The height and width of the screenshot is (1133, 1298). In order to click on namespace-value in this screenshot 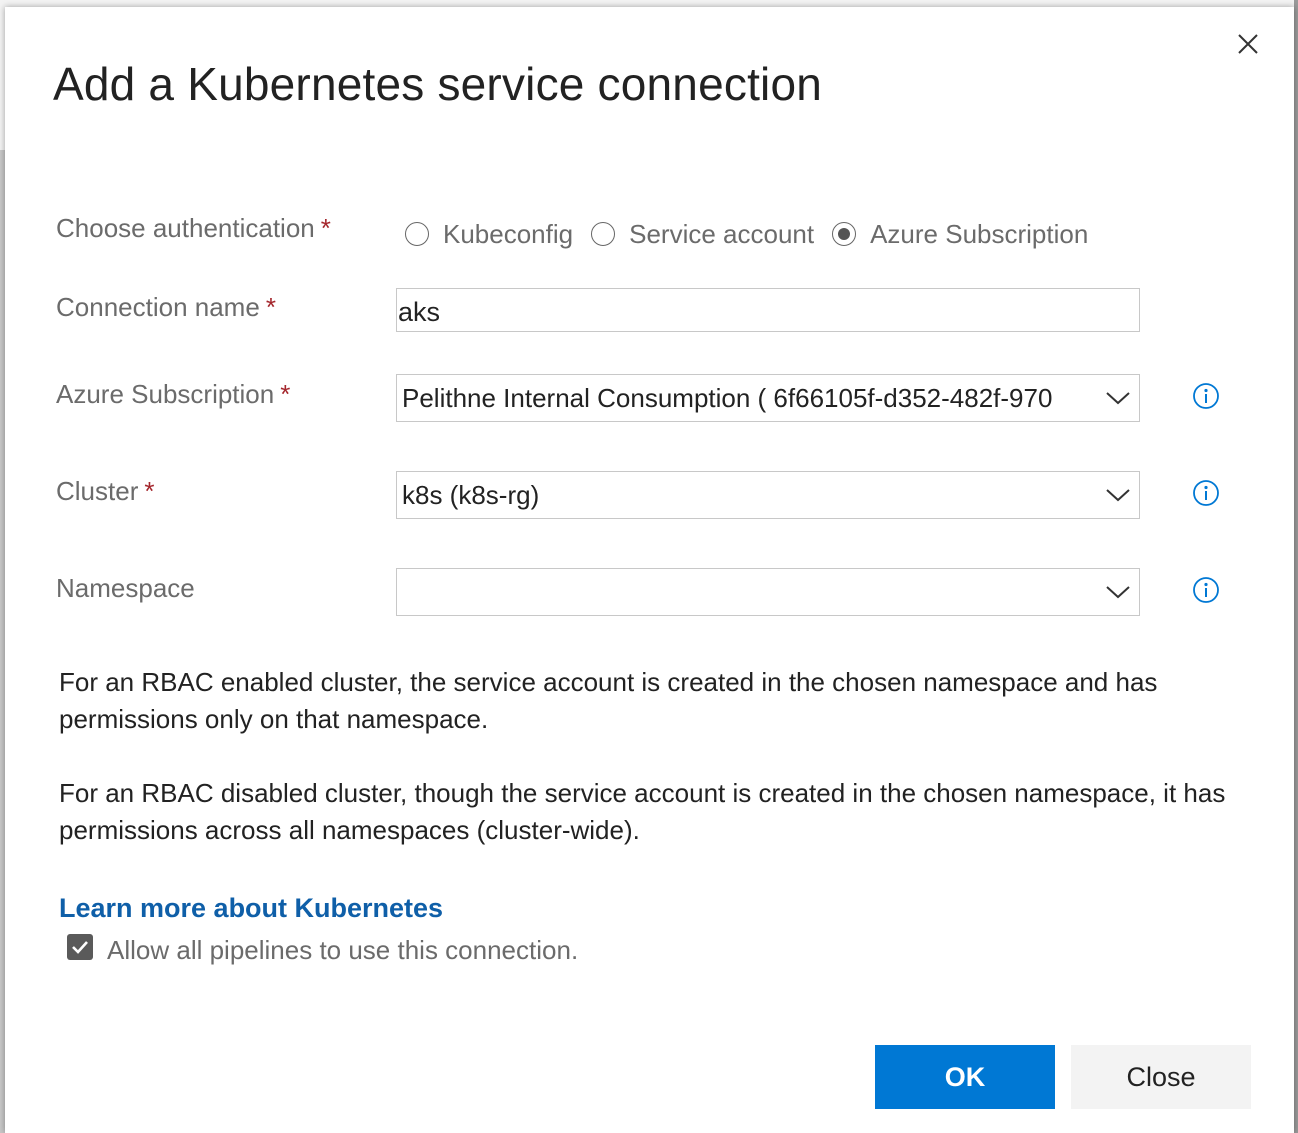, I will do `click(749, 592)`.